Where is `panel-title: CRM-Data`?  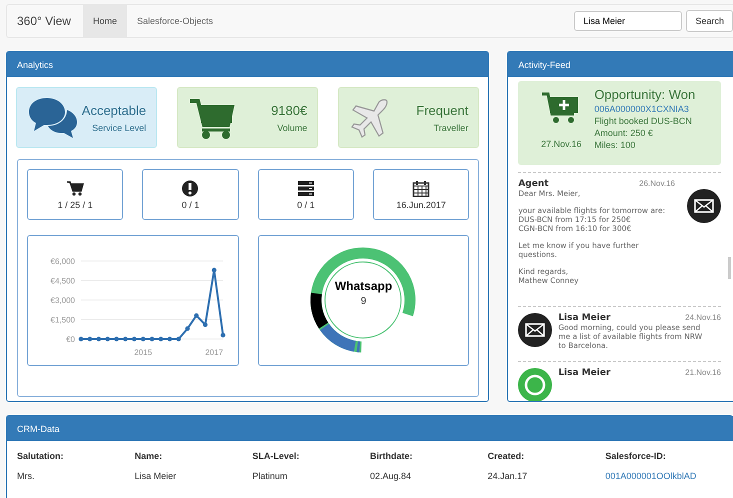 panel-title: CRM-Data is located at coordinates (38, 429).